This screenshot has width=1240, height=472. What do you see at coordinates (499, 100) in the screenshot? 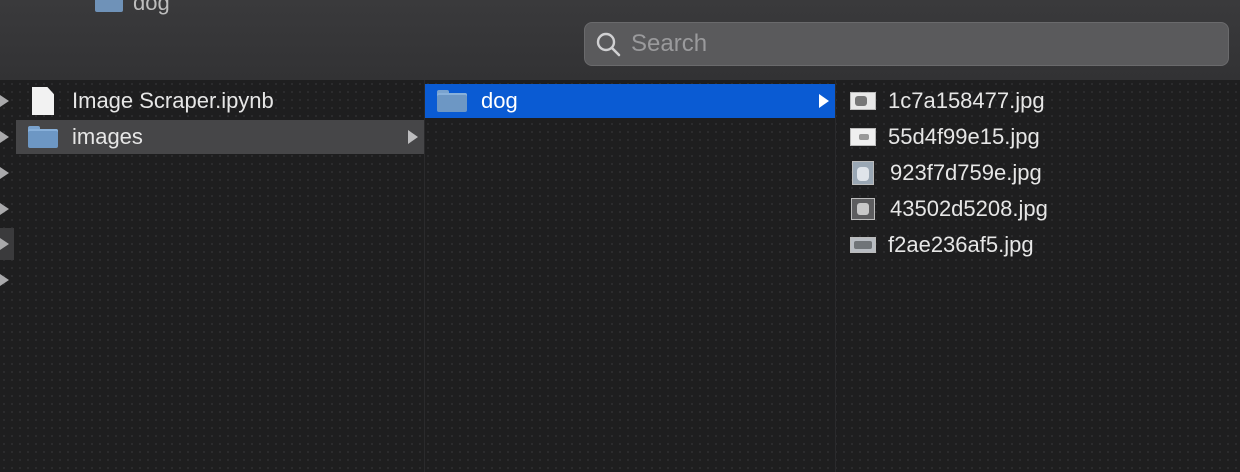
I see `folder-name: dog` at bounding box center [499, 100].